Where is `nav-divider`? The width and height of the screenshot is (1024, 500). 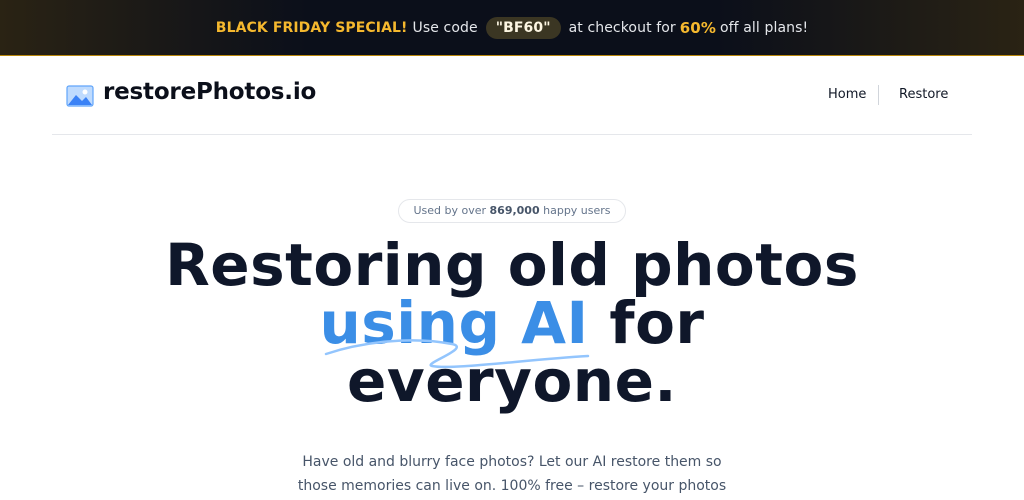 nav-divider is located at coordinates (878, 95).